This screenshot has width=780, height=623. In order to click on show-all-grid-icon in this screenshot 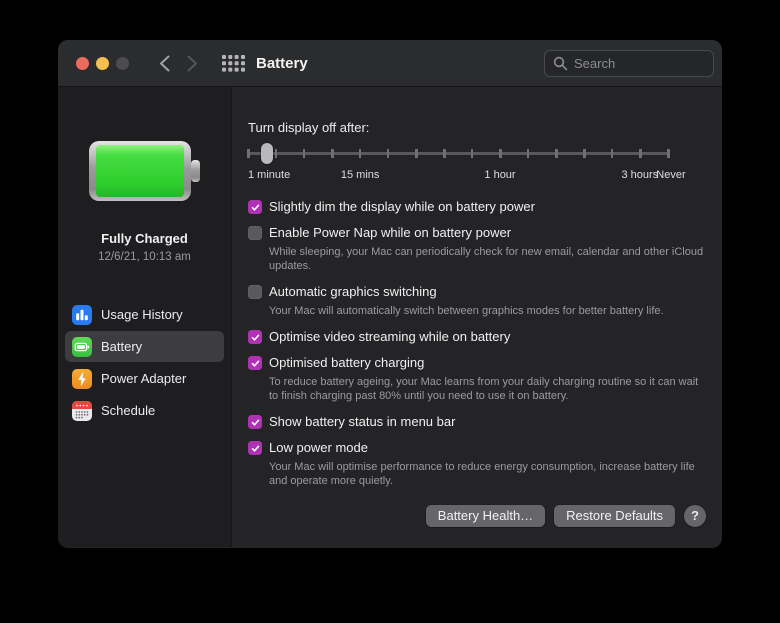, I will do `click(233, 63)`.